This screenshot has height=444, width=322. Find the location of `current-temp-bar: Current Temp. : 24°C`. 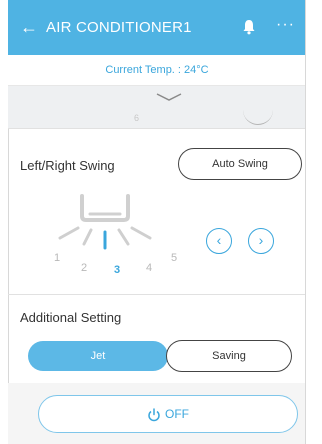

current-temp-bar: Current Temp. : 24°C is located at coordinates (157, 70).